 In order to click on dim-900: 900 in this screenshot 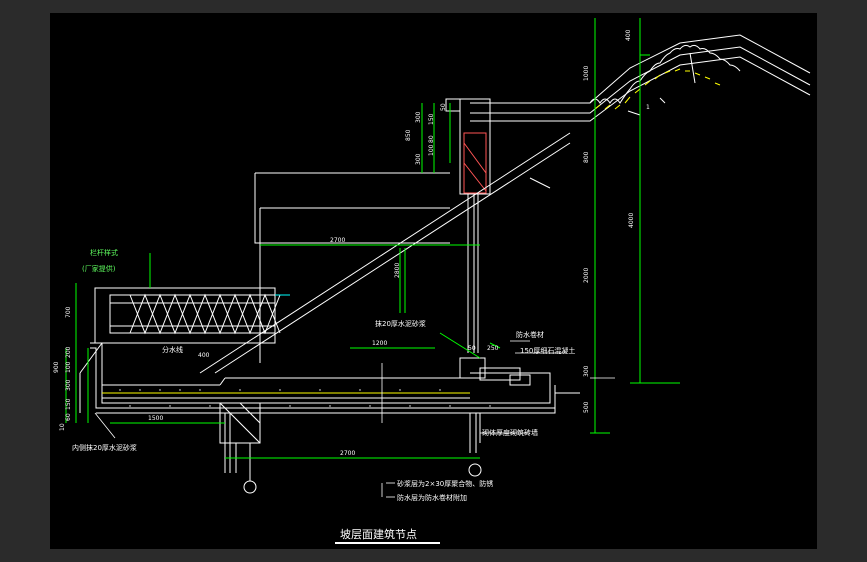, I will do `click(56, 367)`.